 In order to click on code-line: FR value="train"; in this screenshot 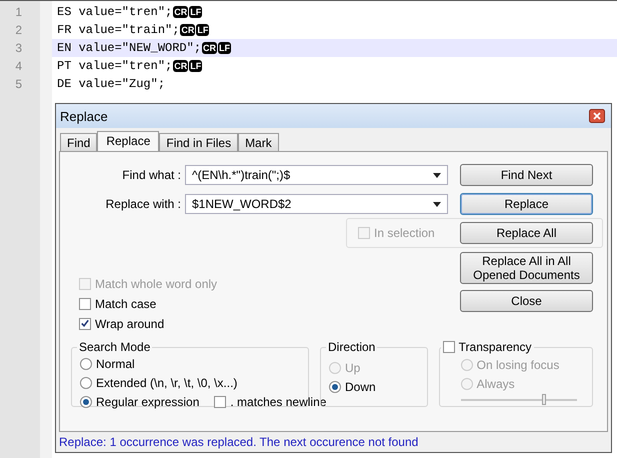, I will do `click(118, 30)`.